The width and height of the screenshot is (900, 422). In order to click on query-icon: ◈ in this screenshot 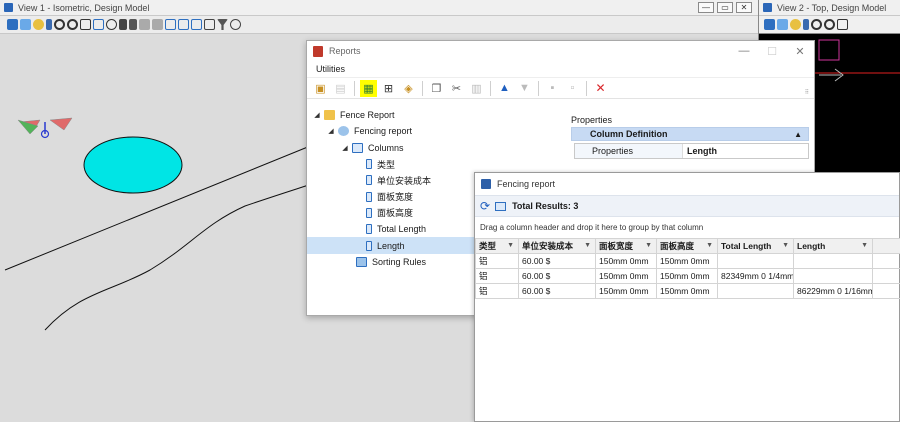, I will do `click(408, 88)`.